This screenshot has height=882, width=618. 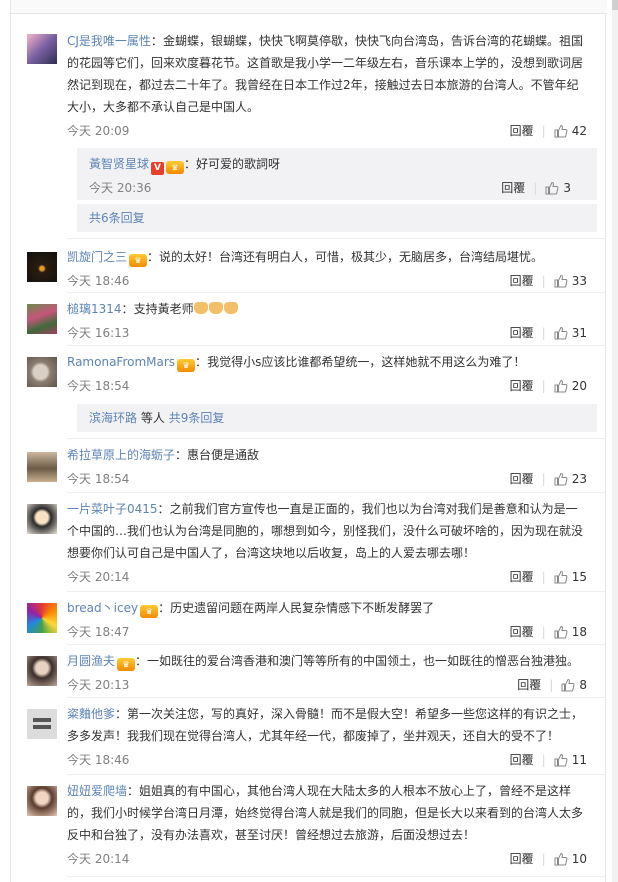 I want to click on comment-time: 今天 16:13, so click(x=98, y=333).